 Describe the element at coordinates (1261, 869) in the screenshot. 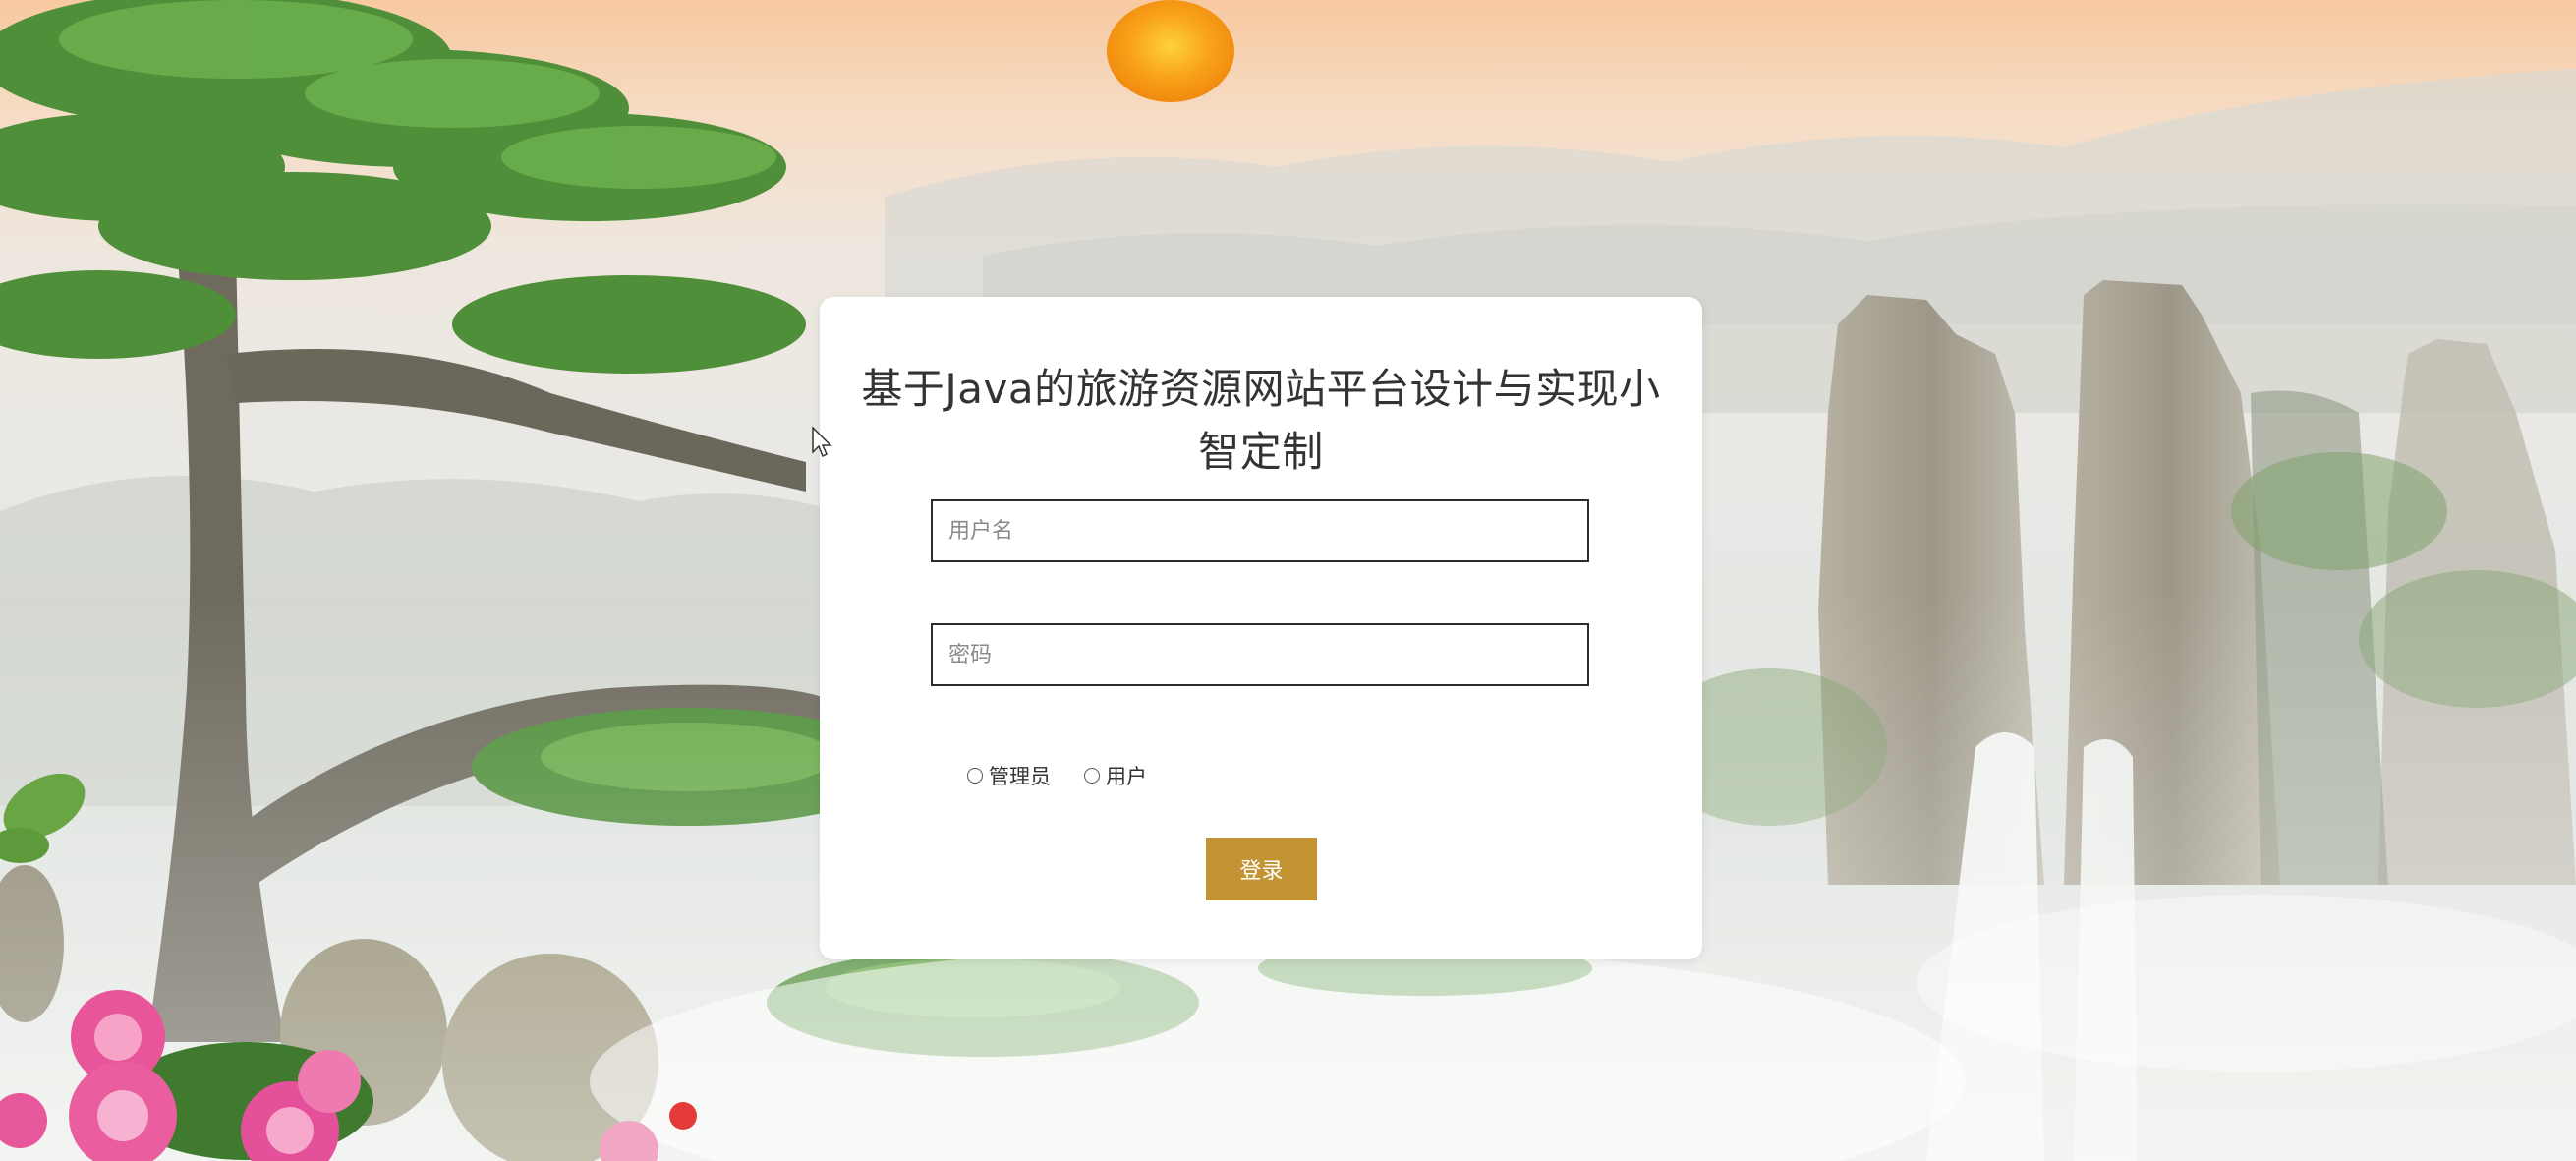

I see `login-button: 登录` at that location.